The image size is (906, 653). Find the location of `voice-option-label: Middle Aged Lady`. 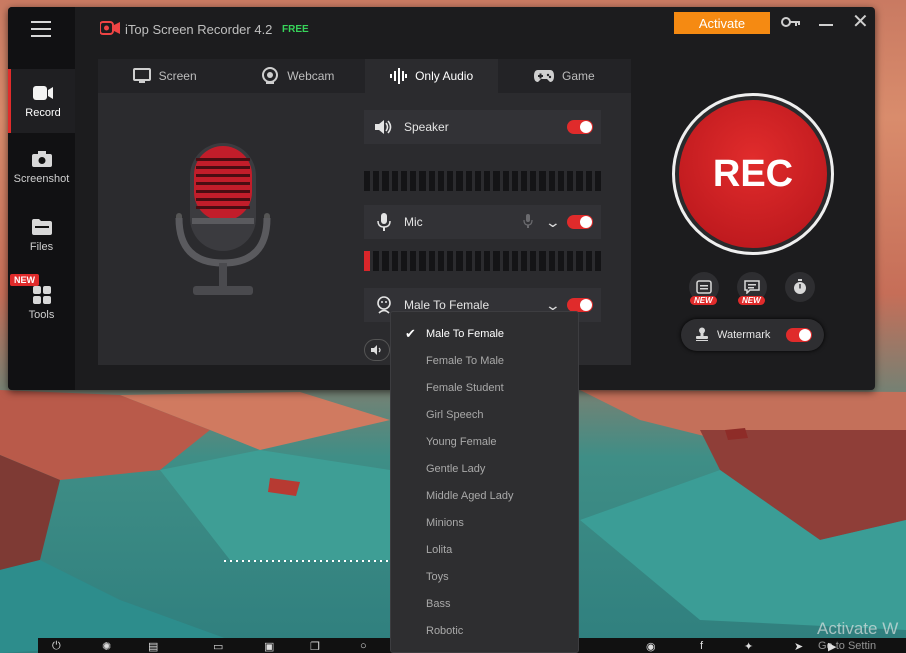

voice-option-label: Middle Aged Lady is located at coordinates (470, 495).